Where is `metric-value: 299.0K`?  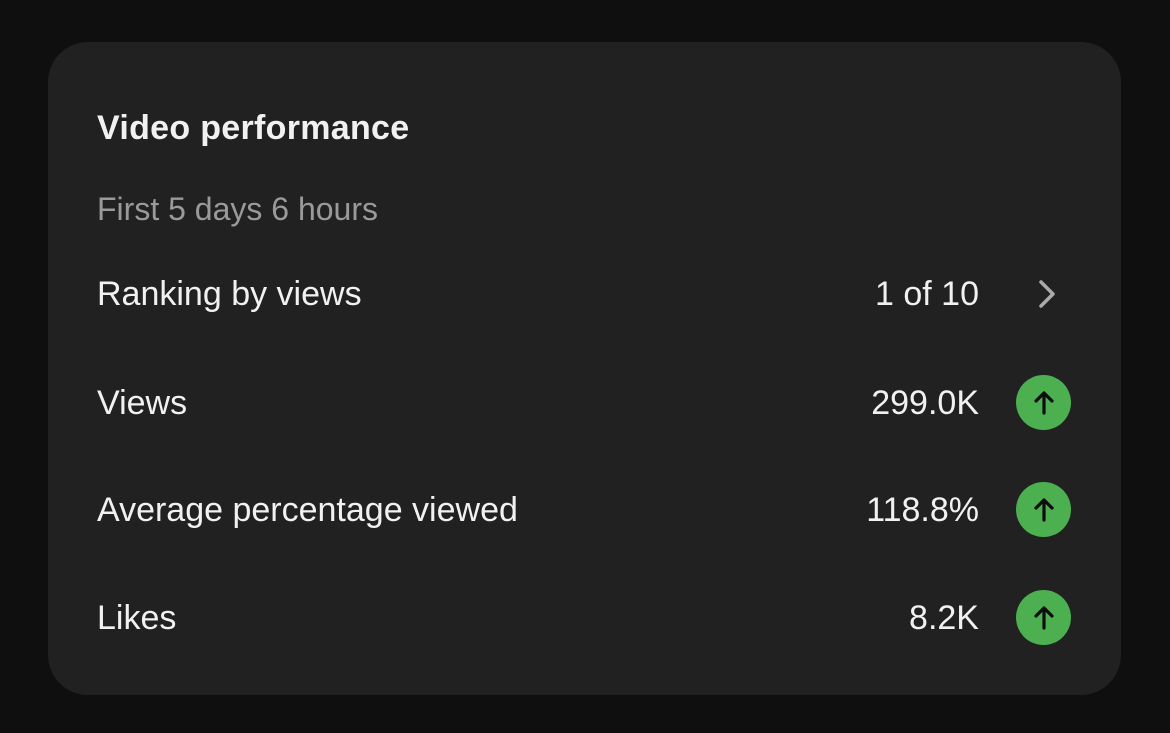
metric-value: 299.0K is located at coordinates (925, 403).